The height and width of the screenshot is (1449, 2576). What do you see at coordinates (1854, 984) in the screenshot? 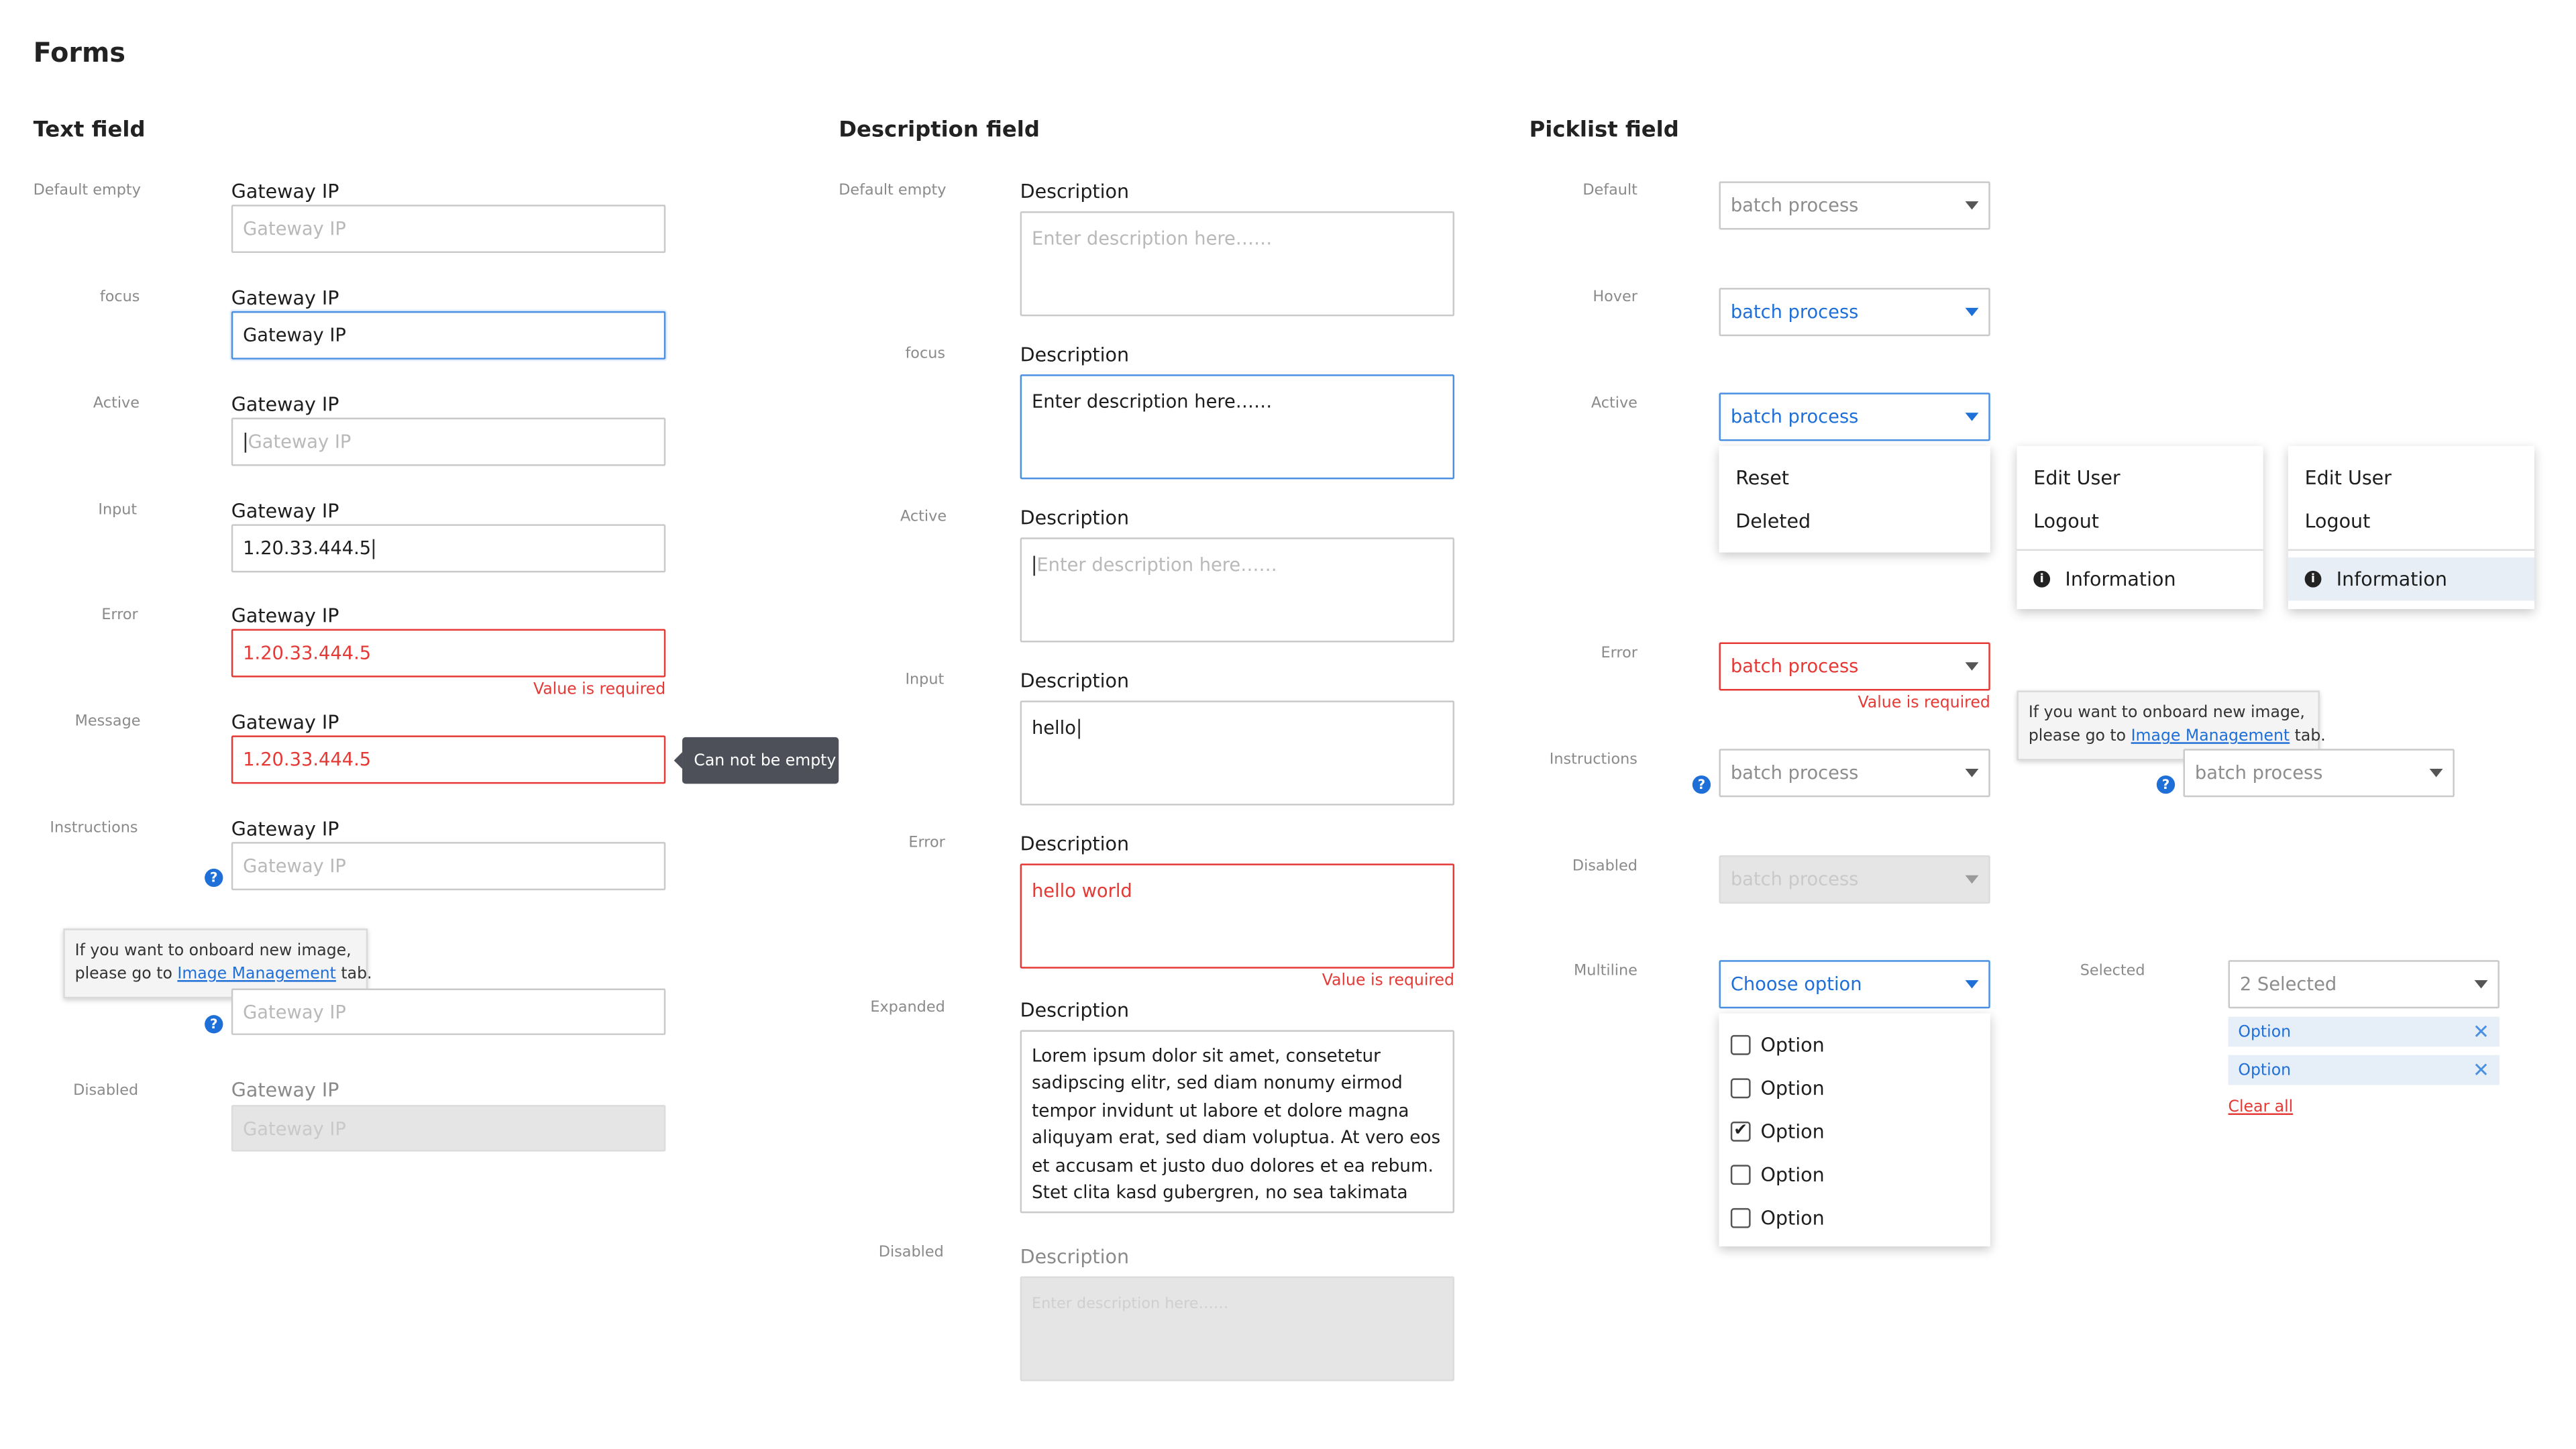
I see `picklist-multiline: Choose option` at bounding box center [1854, 984].